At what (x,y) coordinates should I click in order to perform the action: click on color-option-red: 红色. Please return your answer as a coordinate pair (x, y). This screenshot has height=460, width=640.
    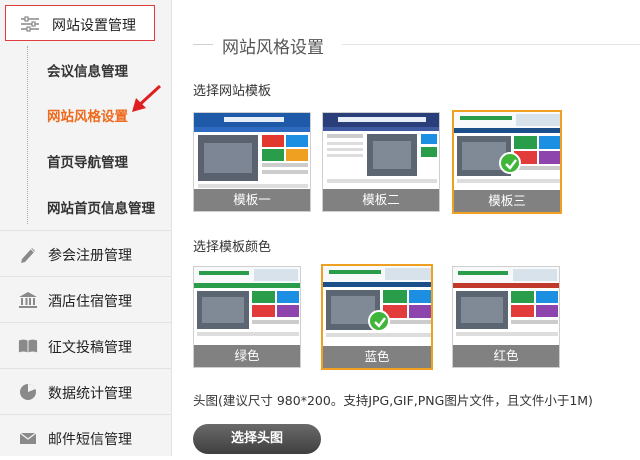
    Looking at the image, I should click on (506, 317).